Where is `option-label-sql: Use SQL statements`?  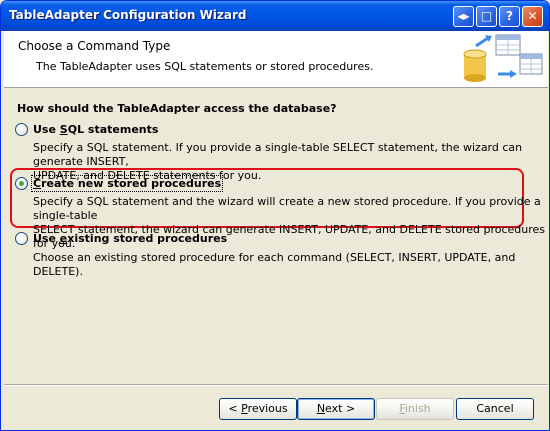
option-label-sql: Use SQL statements is located at coordinates (95, 129).